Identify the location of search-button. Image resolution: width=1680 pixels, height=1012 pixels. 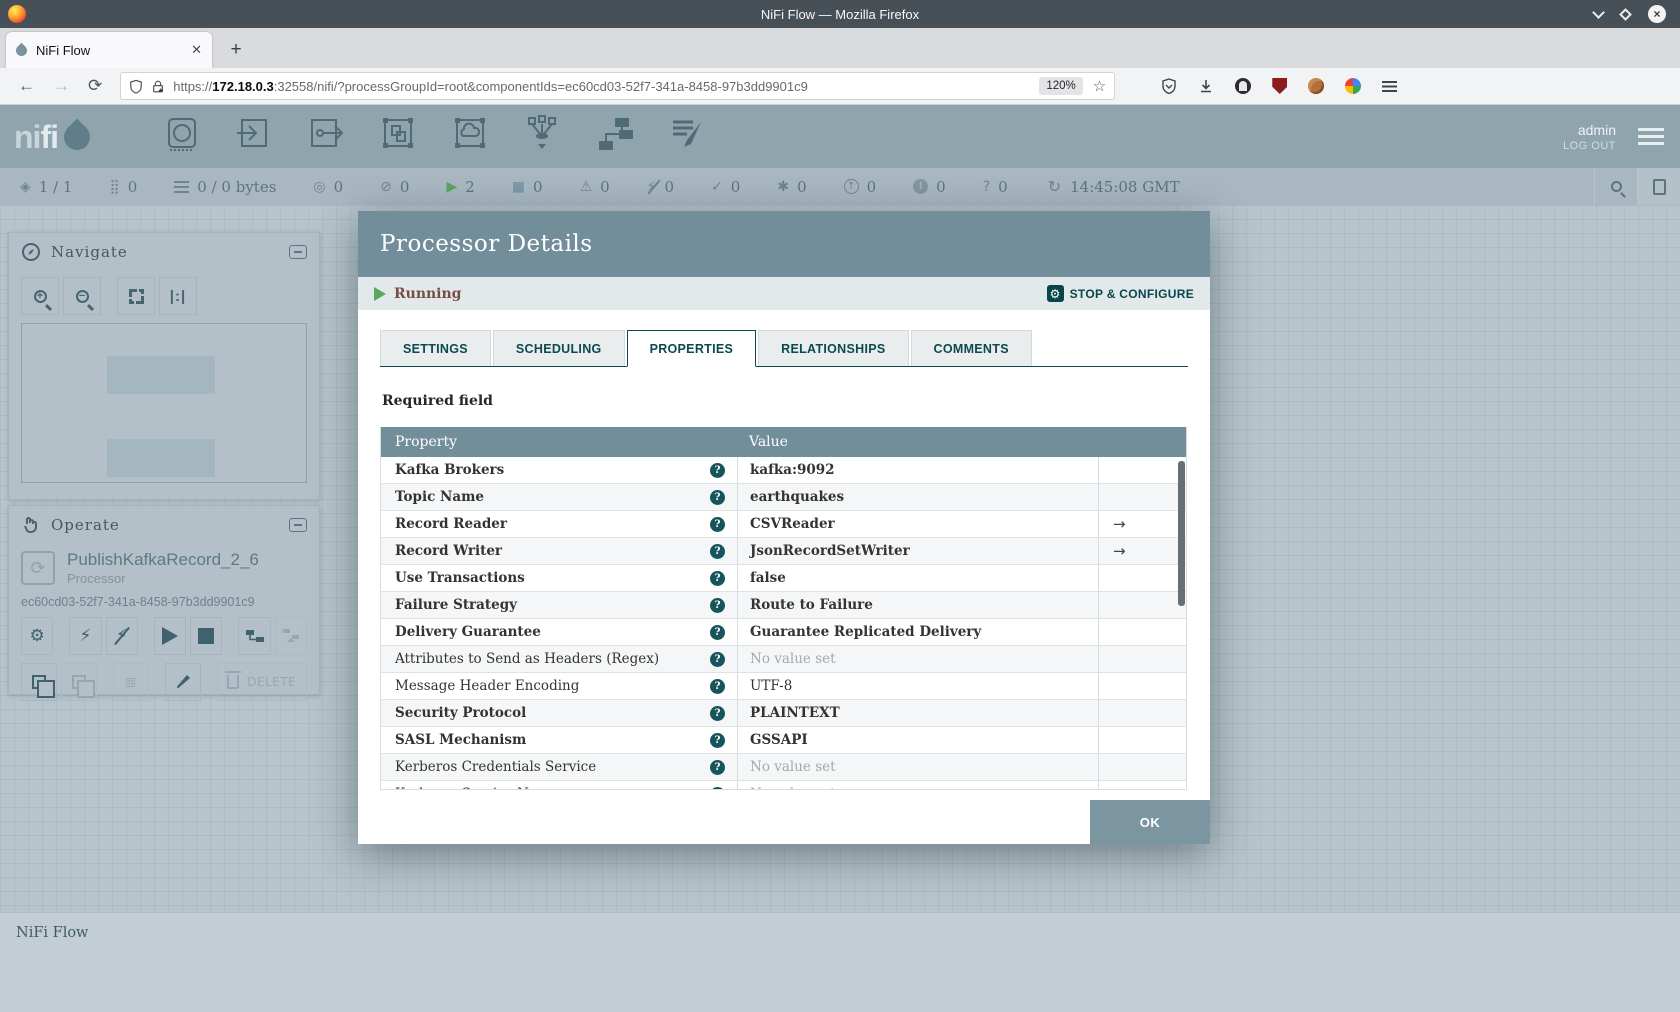
(1616, 186).